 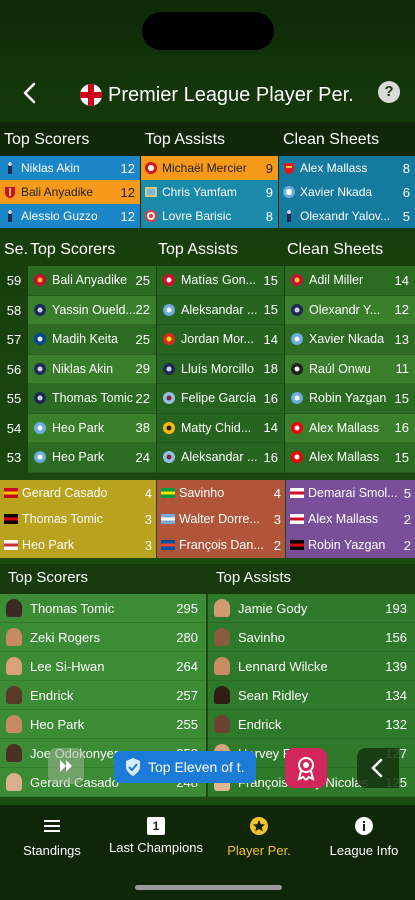 What do you see at coordinates (401, 310) in the screenshot?
I see `player-value: 12` at bounding box center [401, 310].